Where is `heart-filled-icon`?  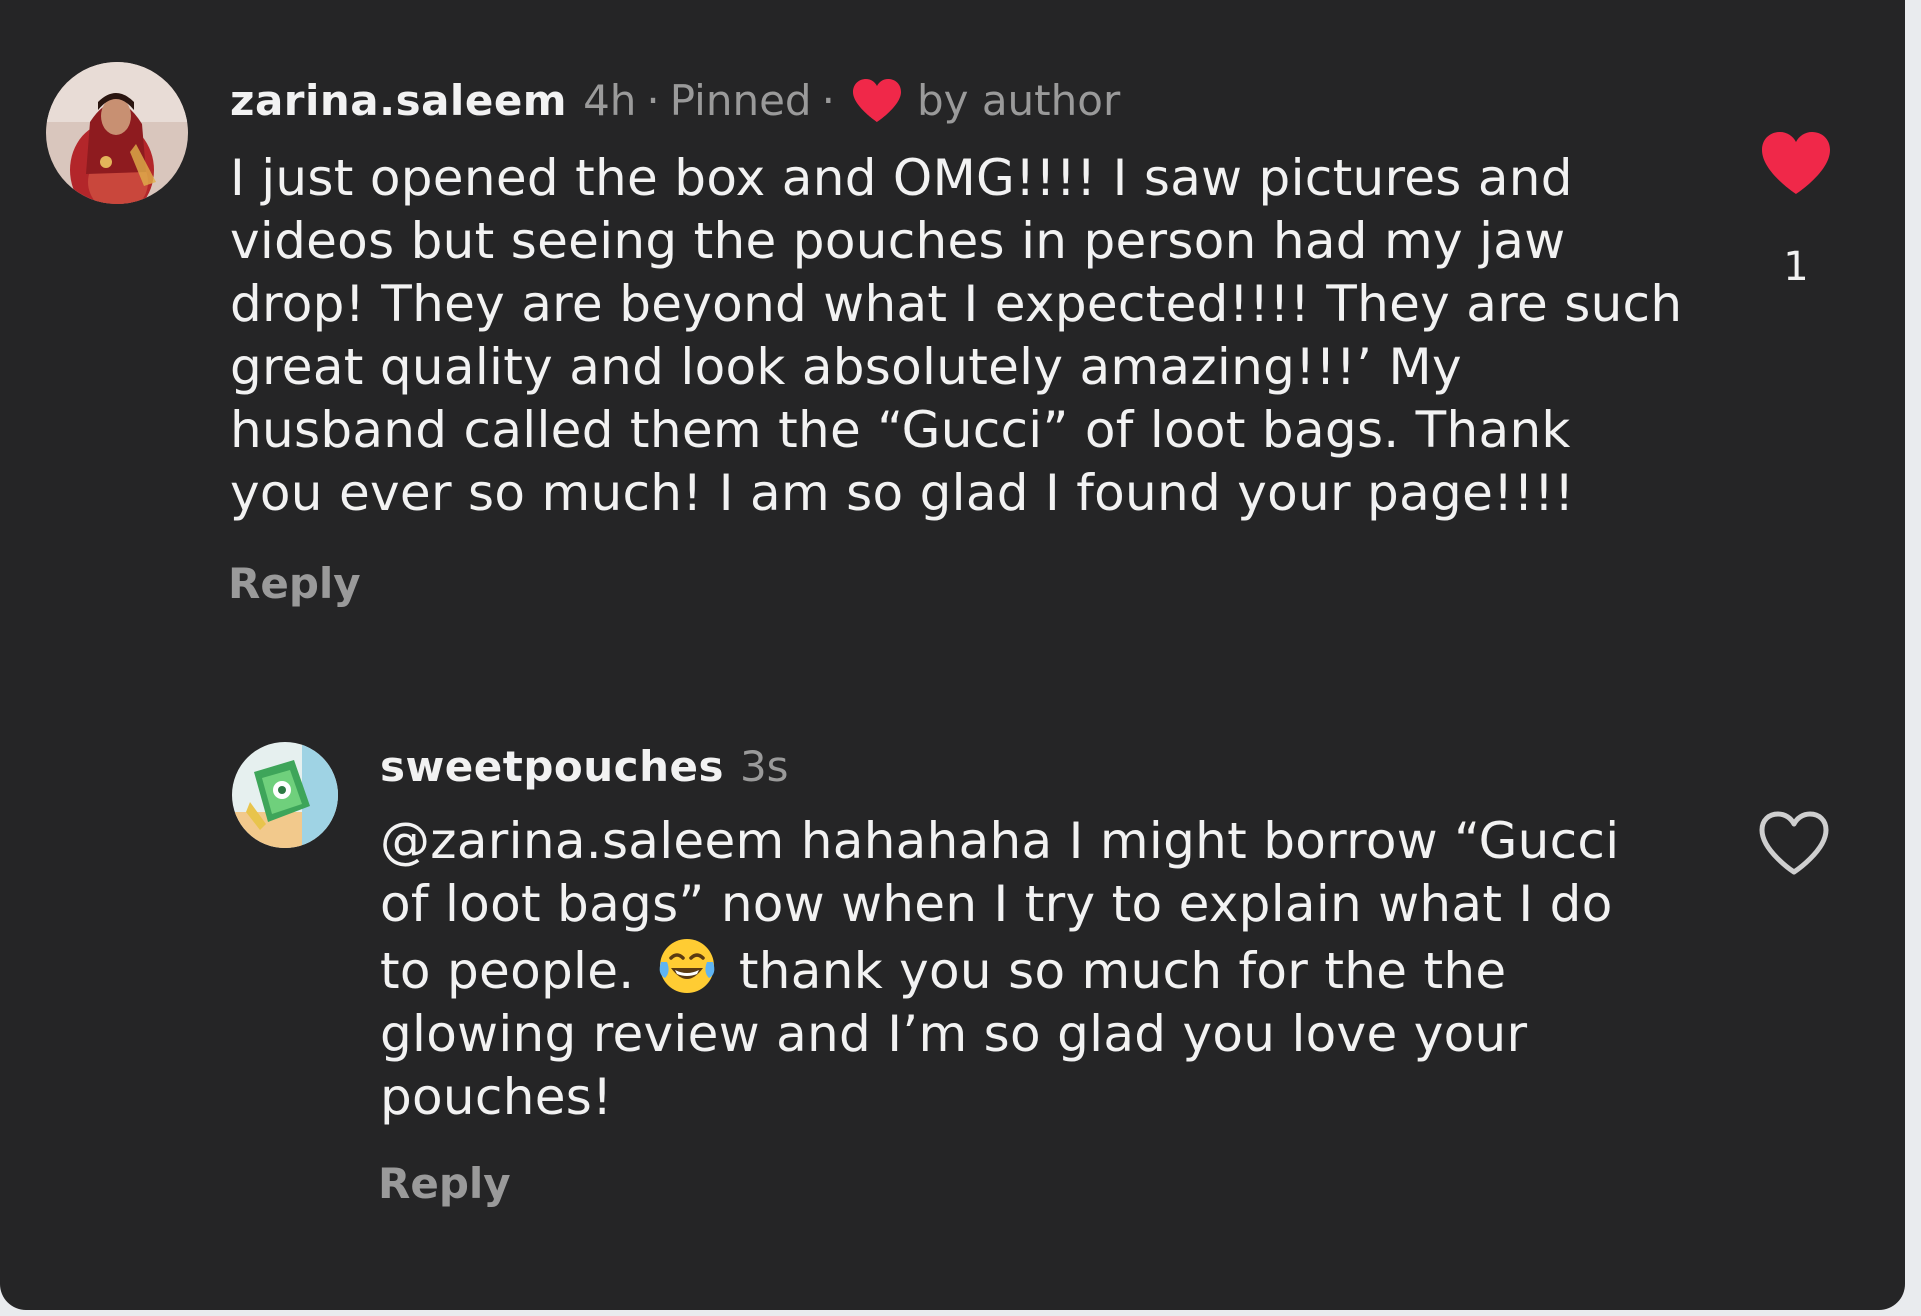 heart-filled-icon is located at coordinates (1796, 163).